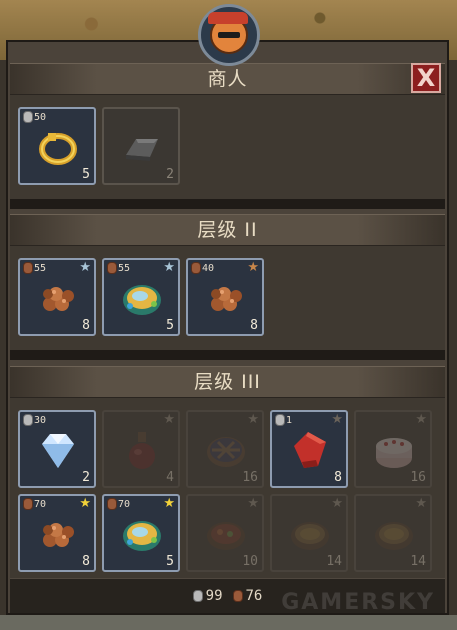 The height and width of the screenshot is (630, 457). Describe the element at coordinates (170, 477) in the screenshot. I see `item-quantity: 4` at that location.